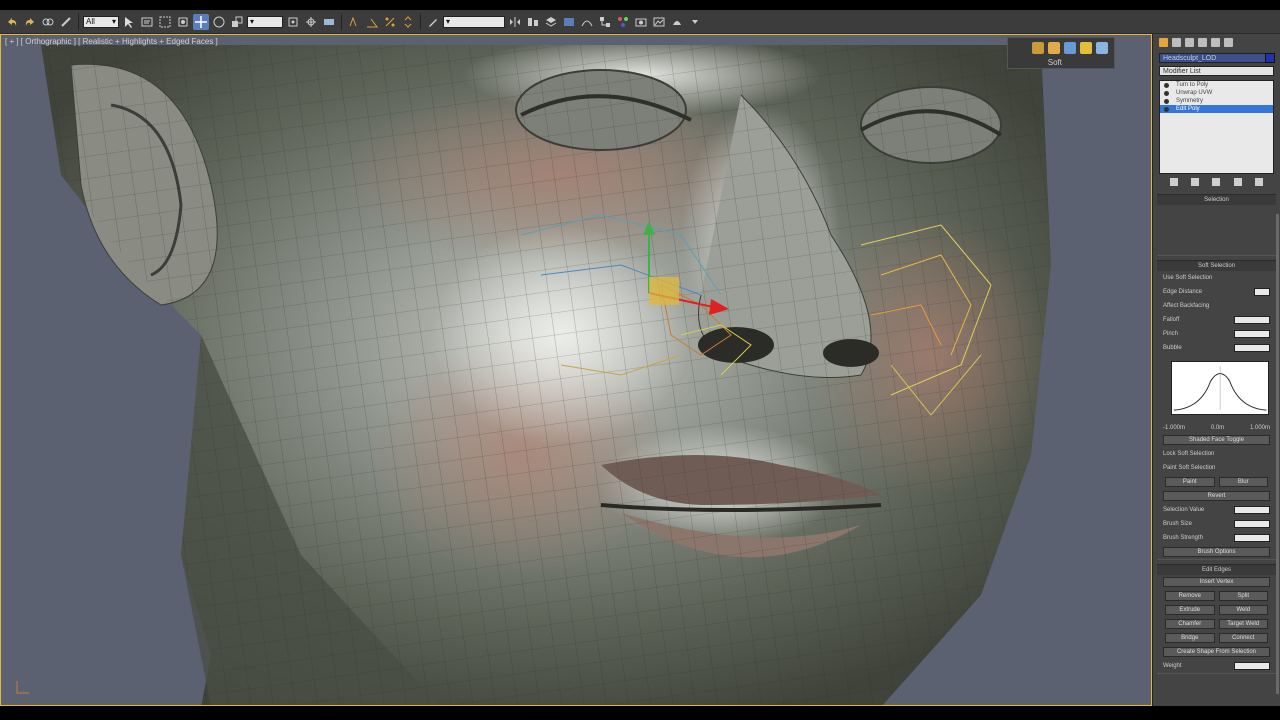 This screenshot has height=720, width=1280. Describe the element at coordinates (1216, 624) in the screenshot. I see `chamfer-target-weld-row: Chamfer Target Weld` at that location.